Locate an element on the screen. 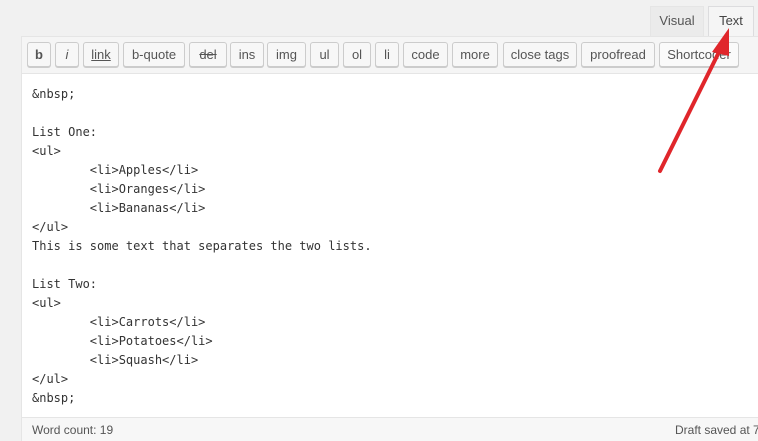 This screenshot has height=441, width=758. italic-button: i is located at coordinates (67, 54).